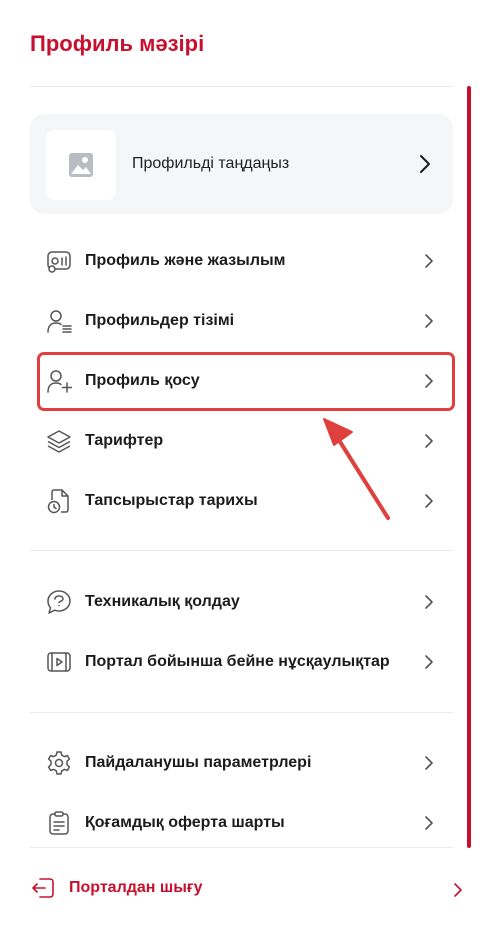 The image size is (495, 946). Describe the element at coordinates (43, 888) in the screenshot. I see `logout-icon` at that location.